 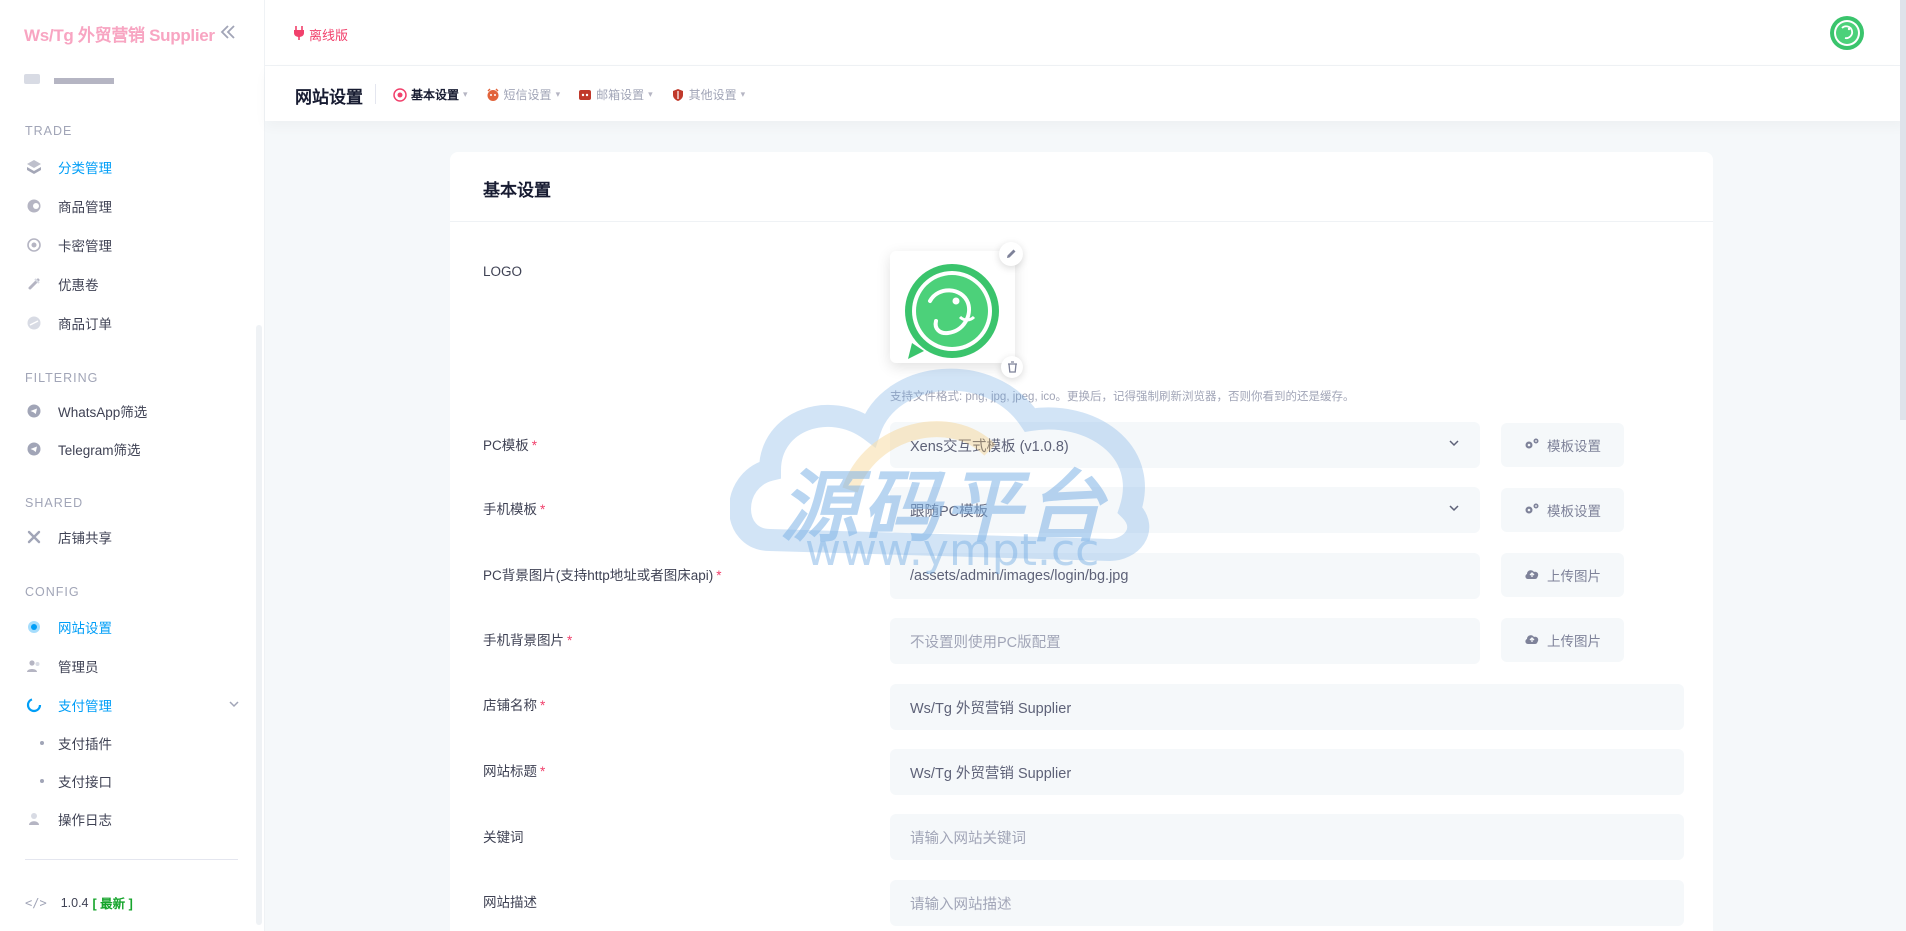 I want to click on site-title-input: Ws/Tg 外贸营销 Supplier, so click(x=1287, y=772).